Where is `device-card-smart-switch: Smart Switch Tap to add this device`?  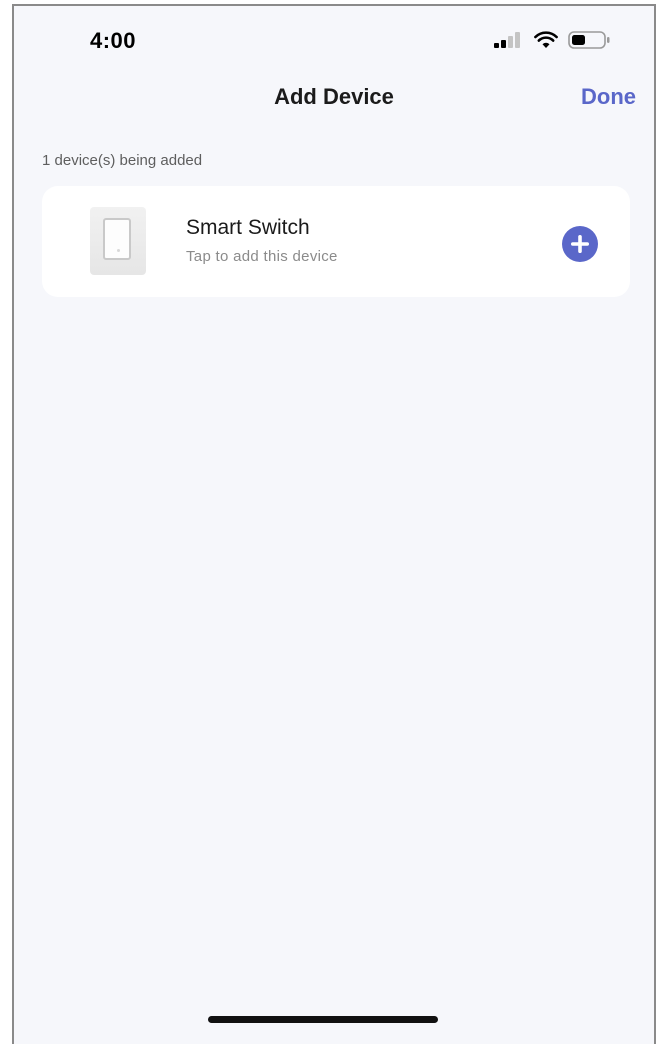 device-card-smart-switch: Smart Switch Tap to add this device is located at coordinates (336, 241).